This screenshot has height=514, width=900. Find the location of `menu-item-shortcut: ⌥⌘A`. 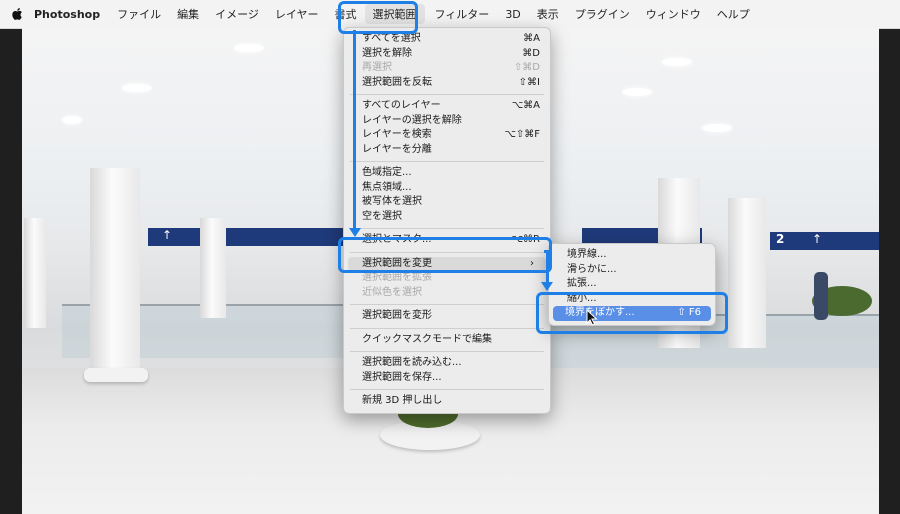

menu-item-shortcut: ⌥⌘A is located at coordinates (525, 105).